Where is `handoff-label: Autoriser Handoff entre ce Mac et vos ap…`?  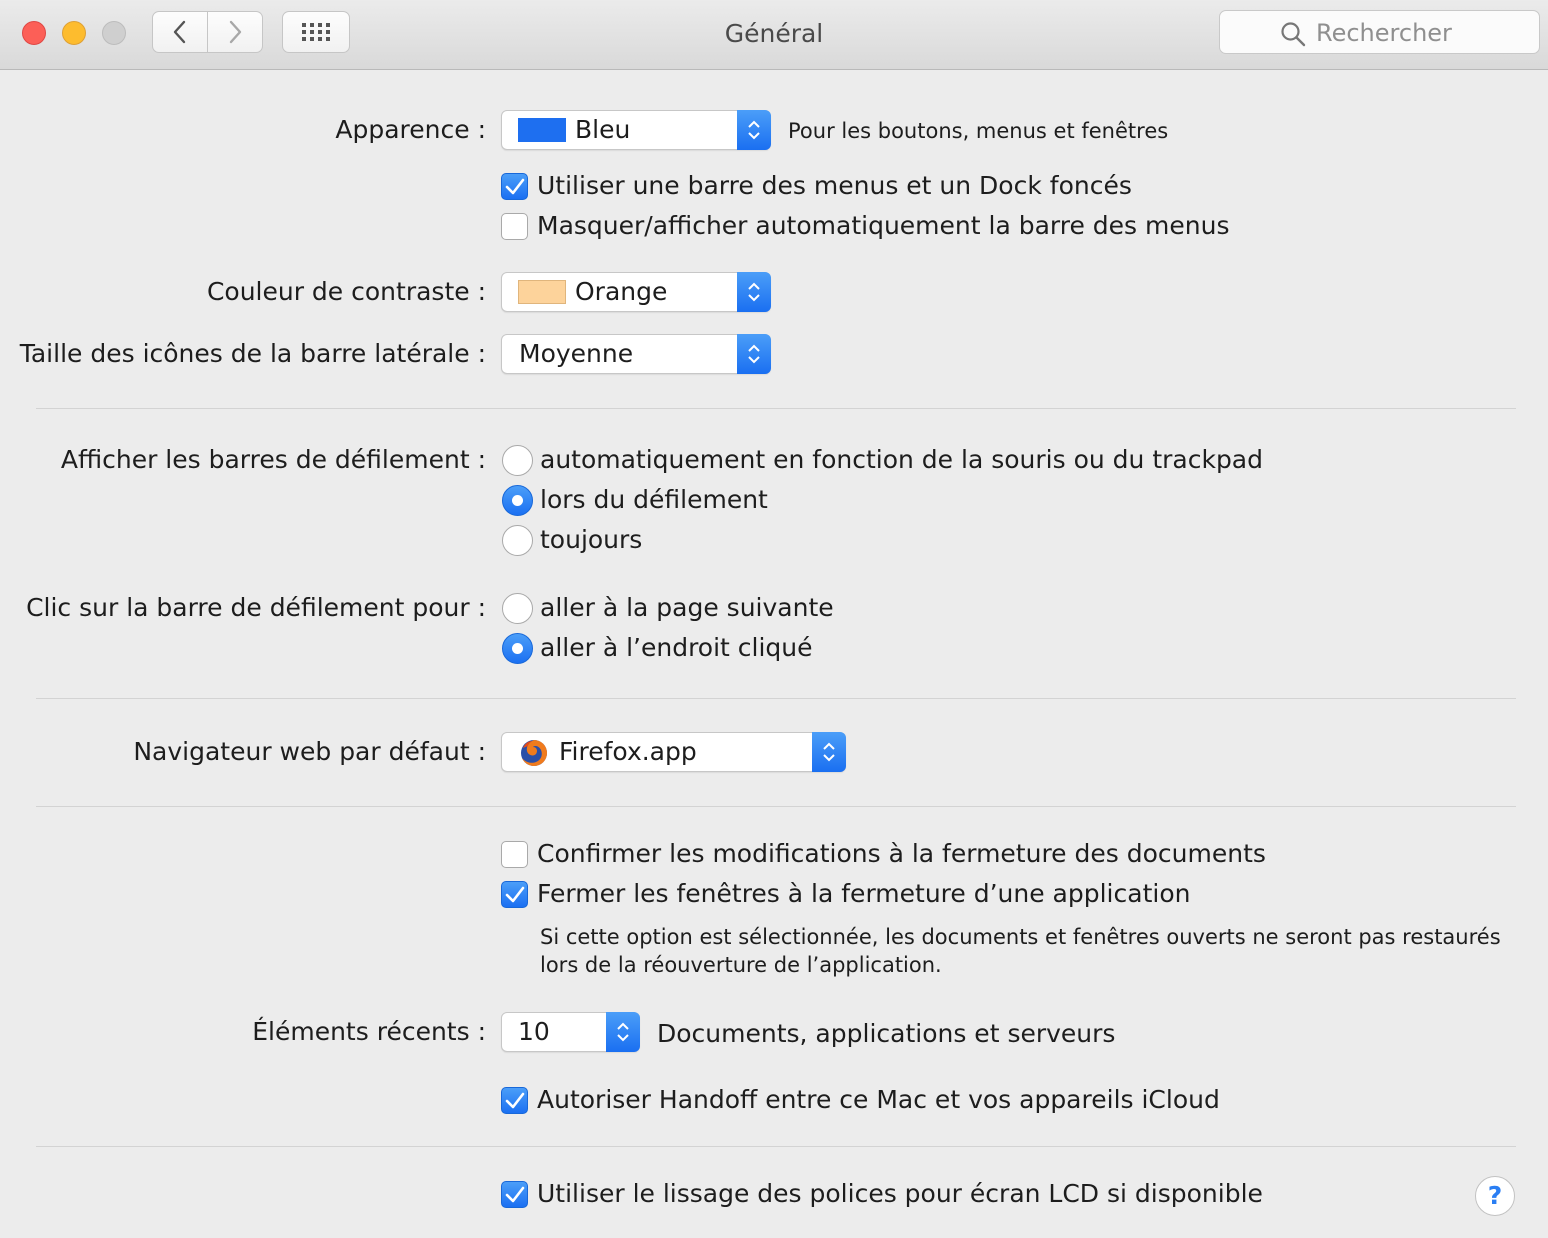
handoff-label: Autoriser Handoff entre ce Mac et vos ap… is located at coordinates (878, 1099).